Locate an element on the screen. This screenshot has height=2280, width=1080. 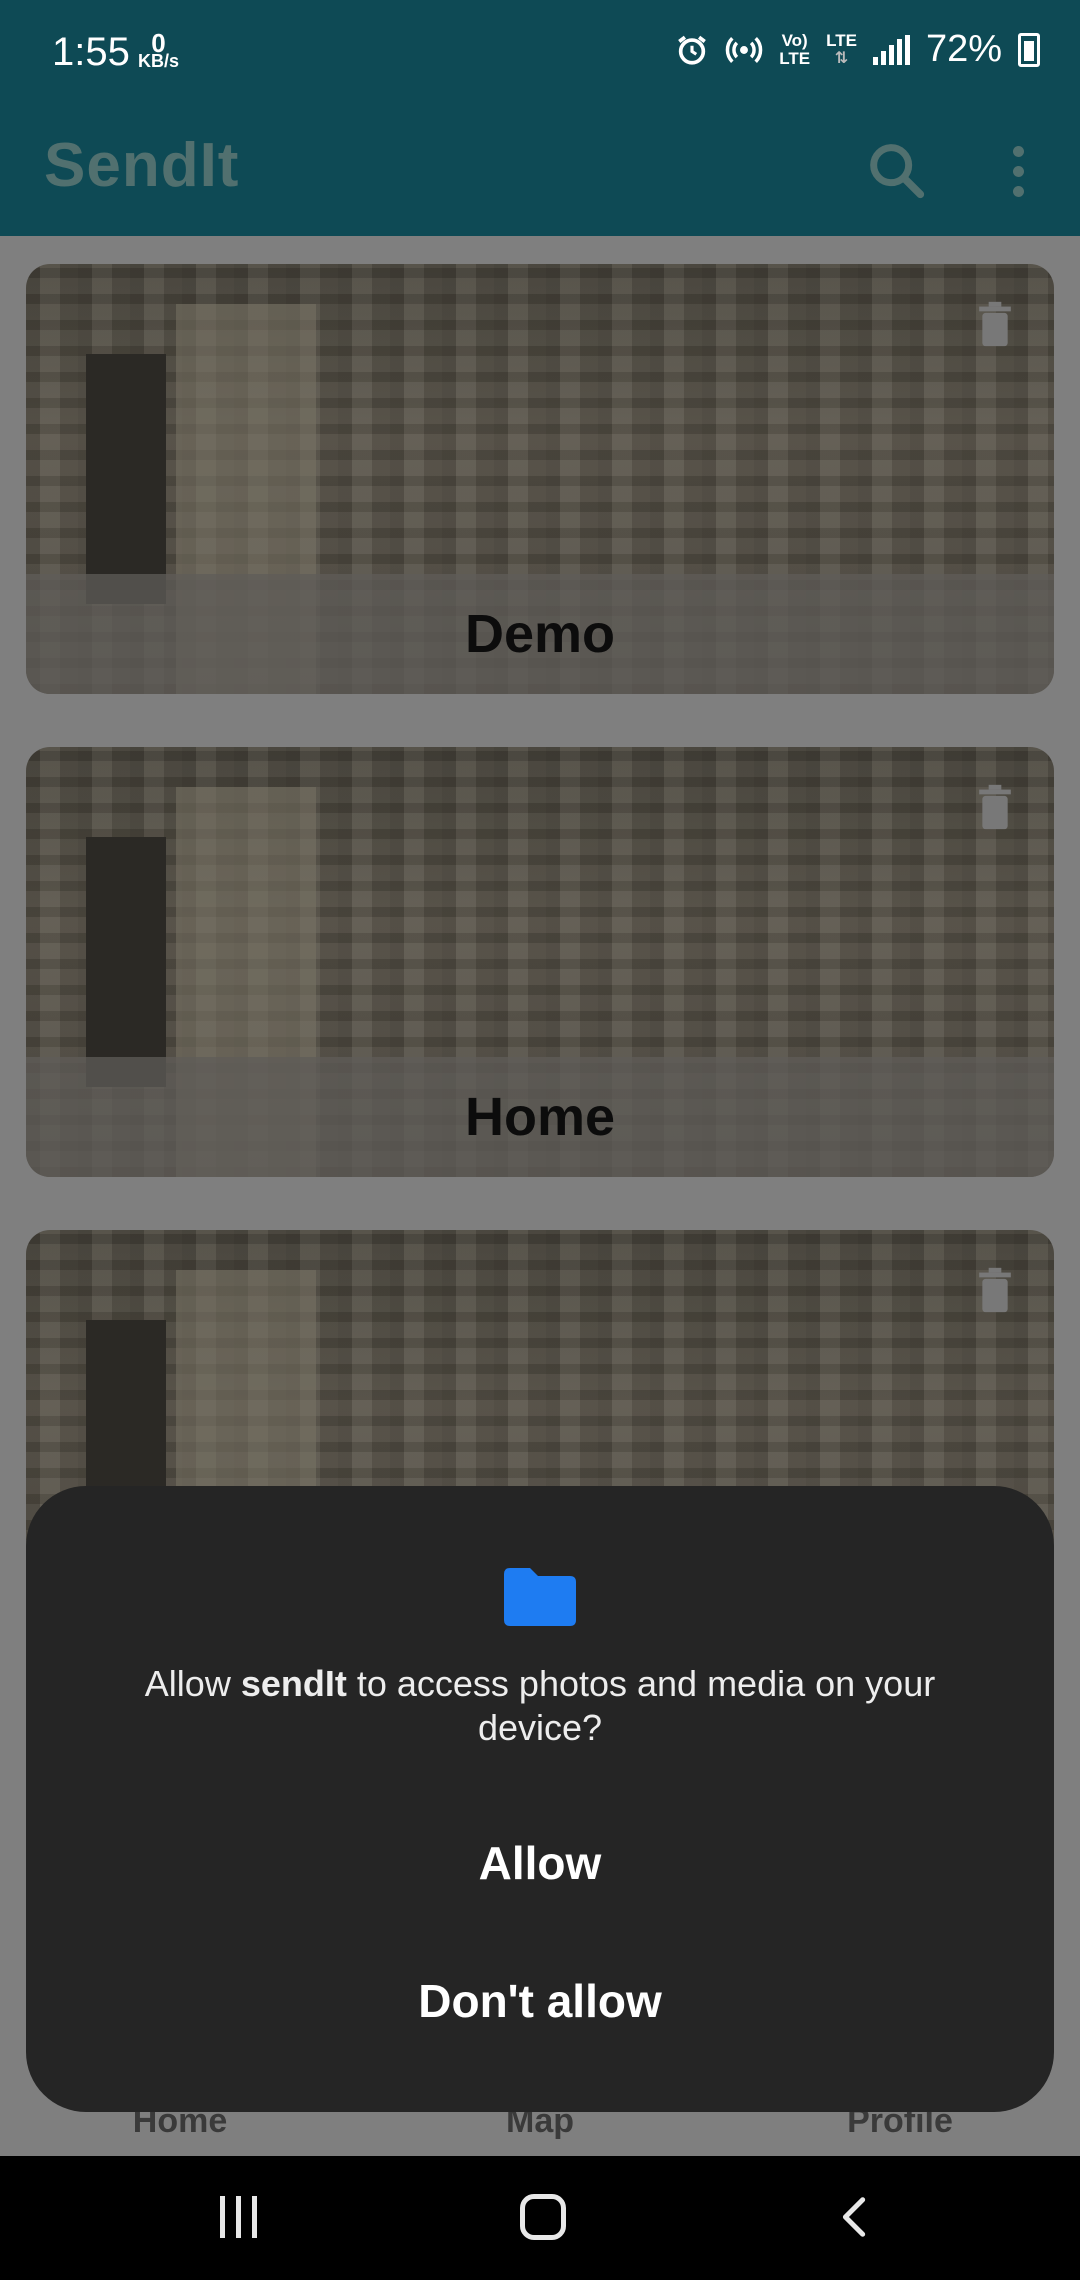
alarm-icon is located at coordinates (692, 50).